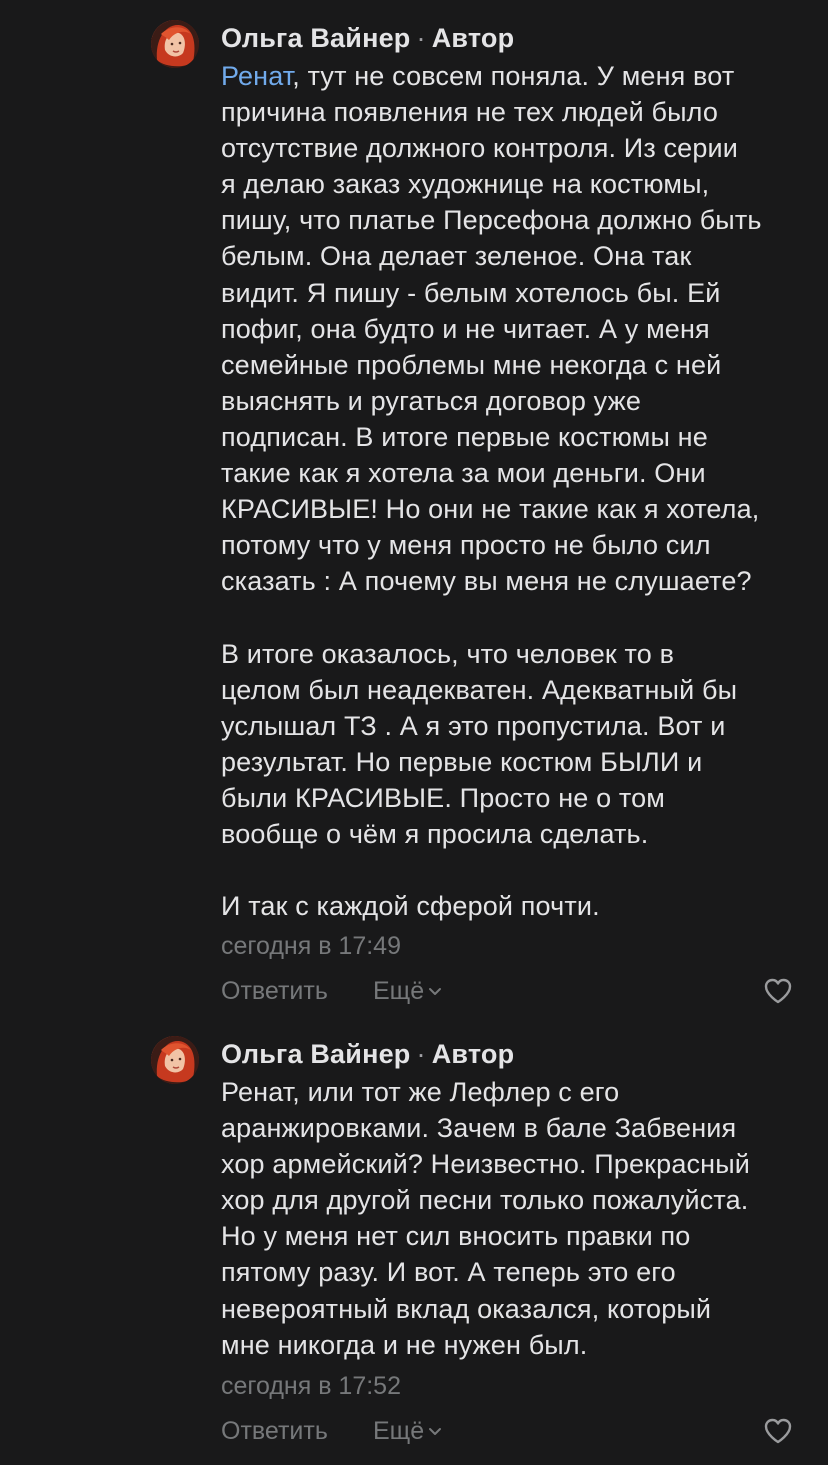 Image resolution: width=828 pixels, height=1465 pixels. What do you see at coordinates (473, 725) in the screenshot?
I see `comment-line: услышал ТЗ . А я это пропустила. Вот и` at bounding box center [473, 725].